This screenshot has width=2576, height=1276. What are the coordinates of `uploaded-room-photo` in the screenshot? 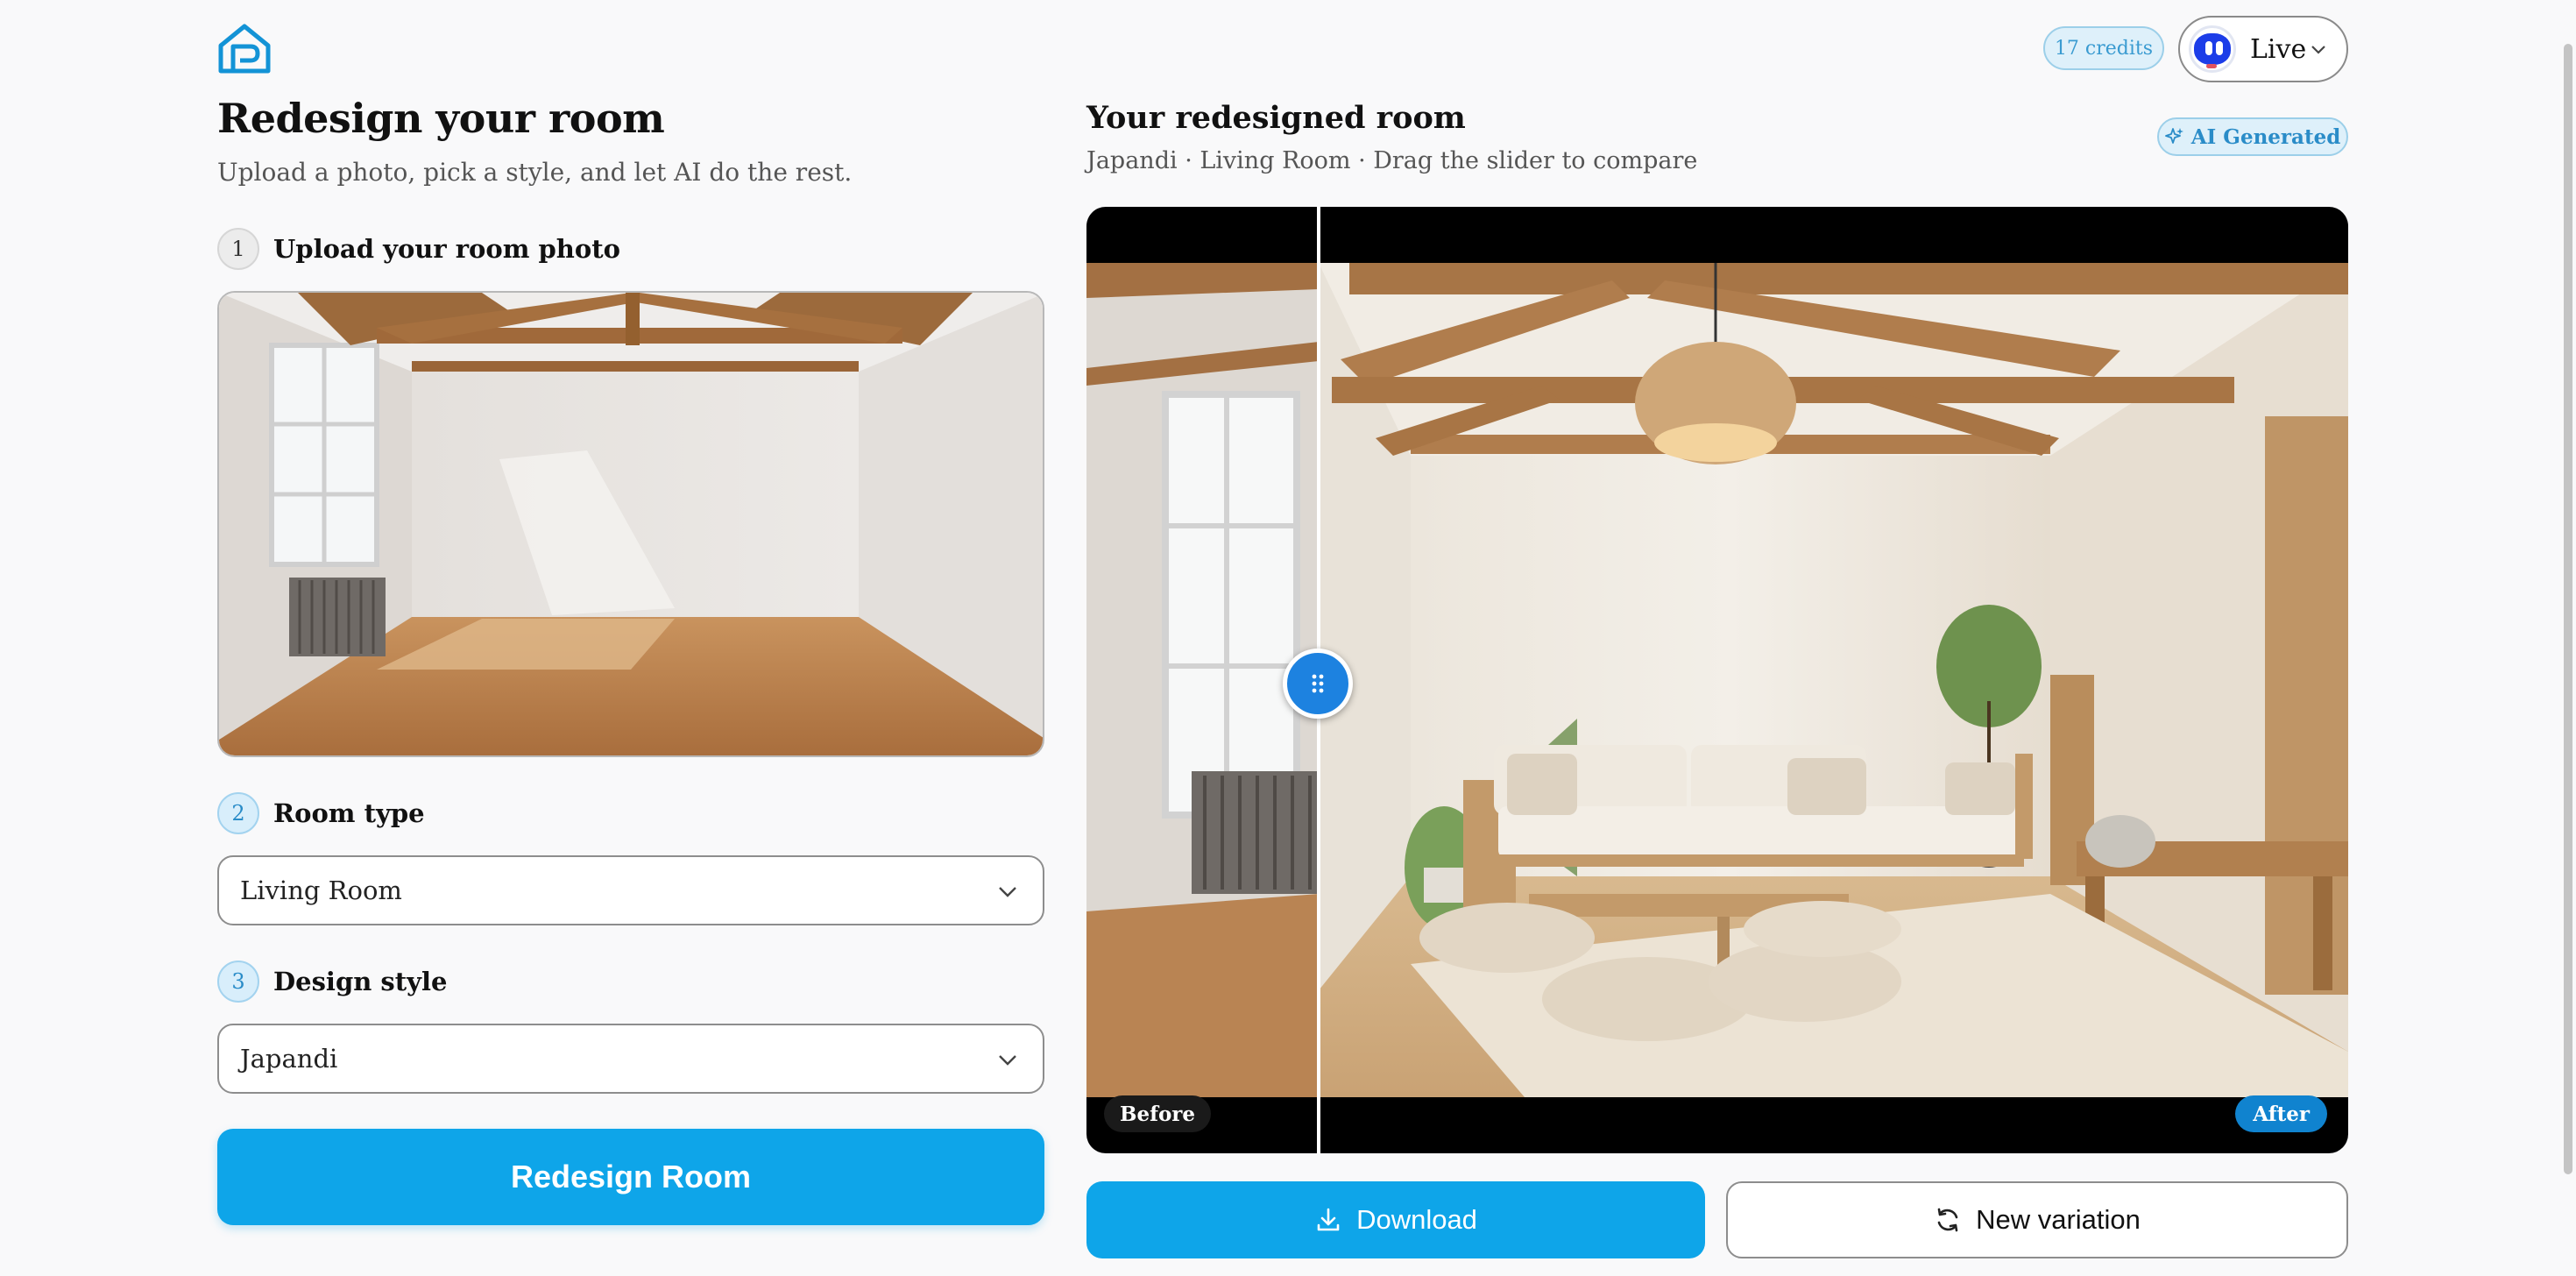 It's located at (630, 524).